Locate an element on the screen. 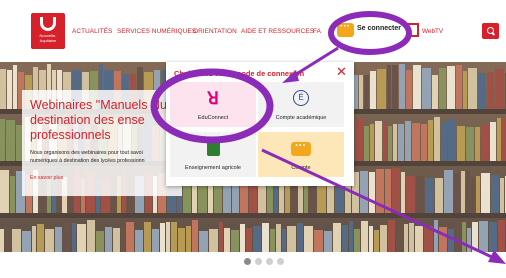  annotation-arrow-head is located at coordinates (497, 257).